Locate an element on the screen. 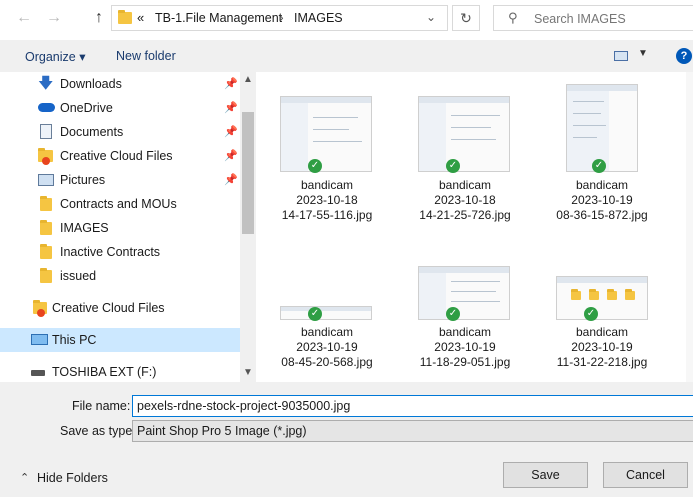  nav-label: OneDrive is located at coordinates (86, 108).